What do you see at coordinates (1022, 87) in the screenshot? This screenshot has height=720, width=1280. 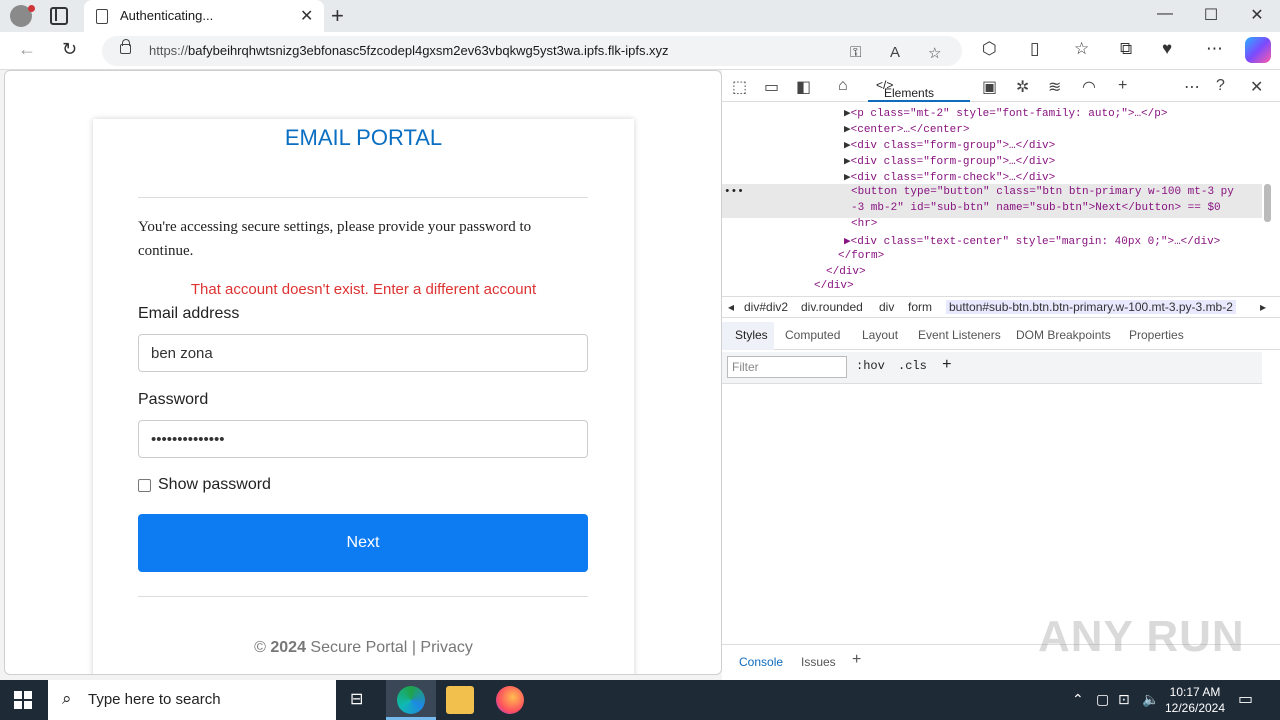 I see `bug-icon: ✲` at bounding box center [1022, 87].